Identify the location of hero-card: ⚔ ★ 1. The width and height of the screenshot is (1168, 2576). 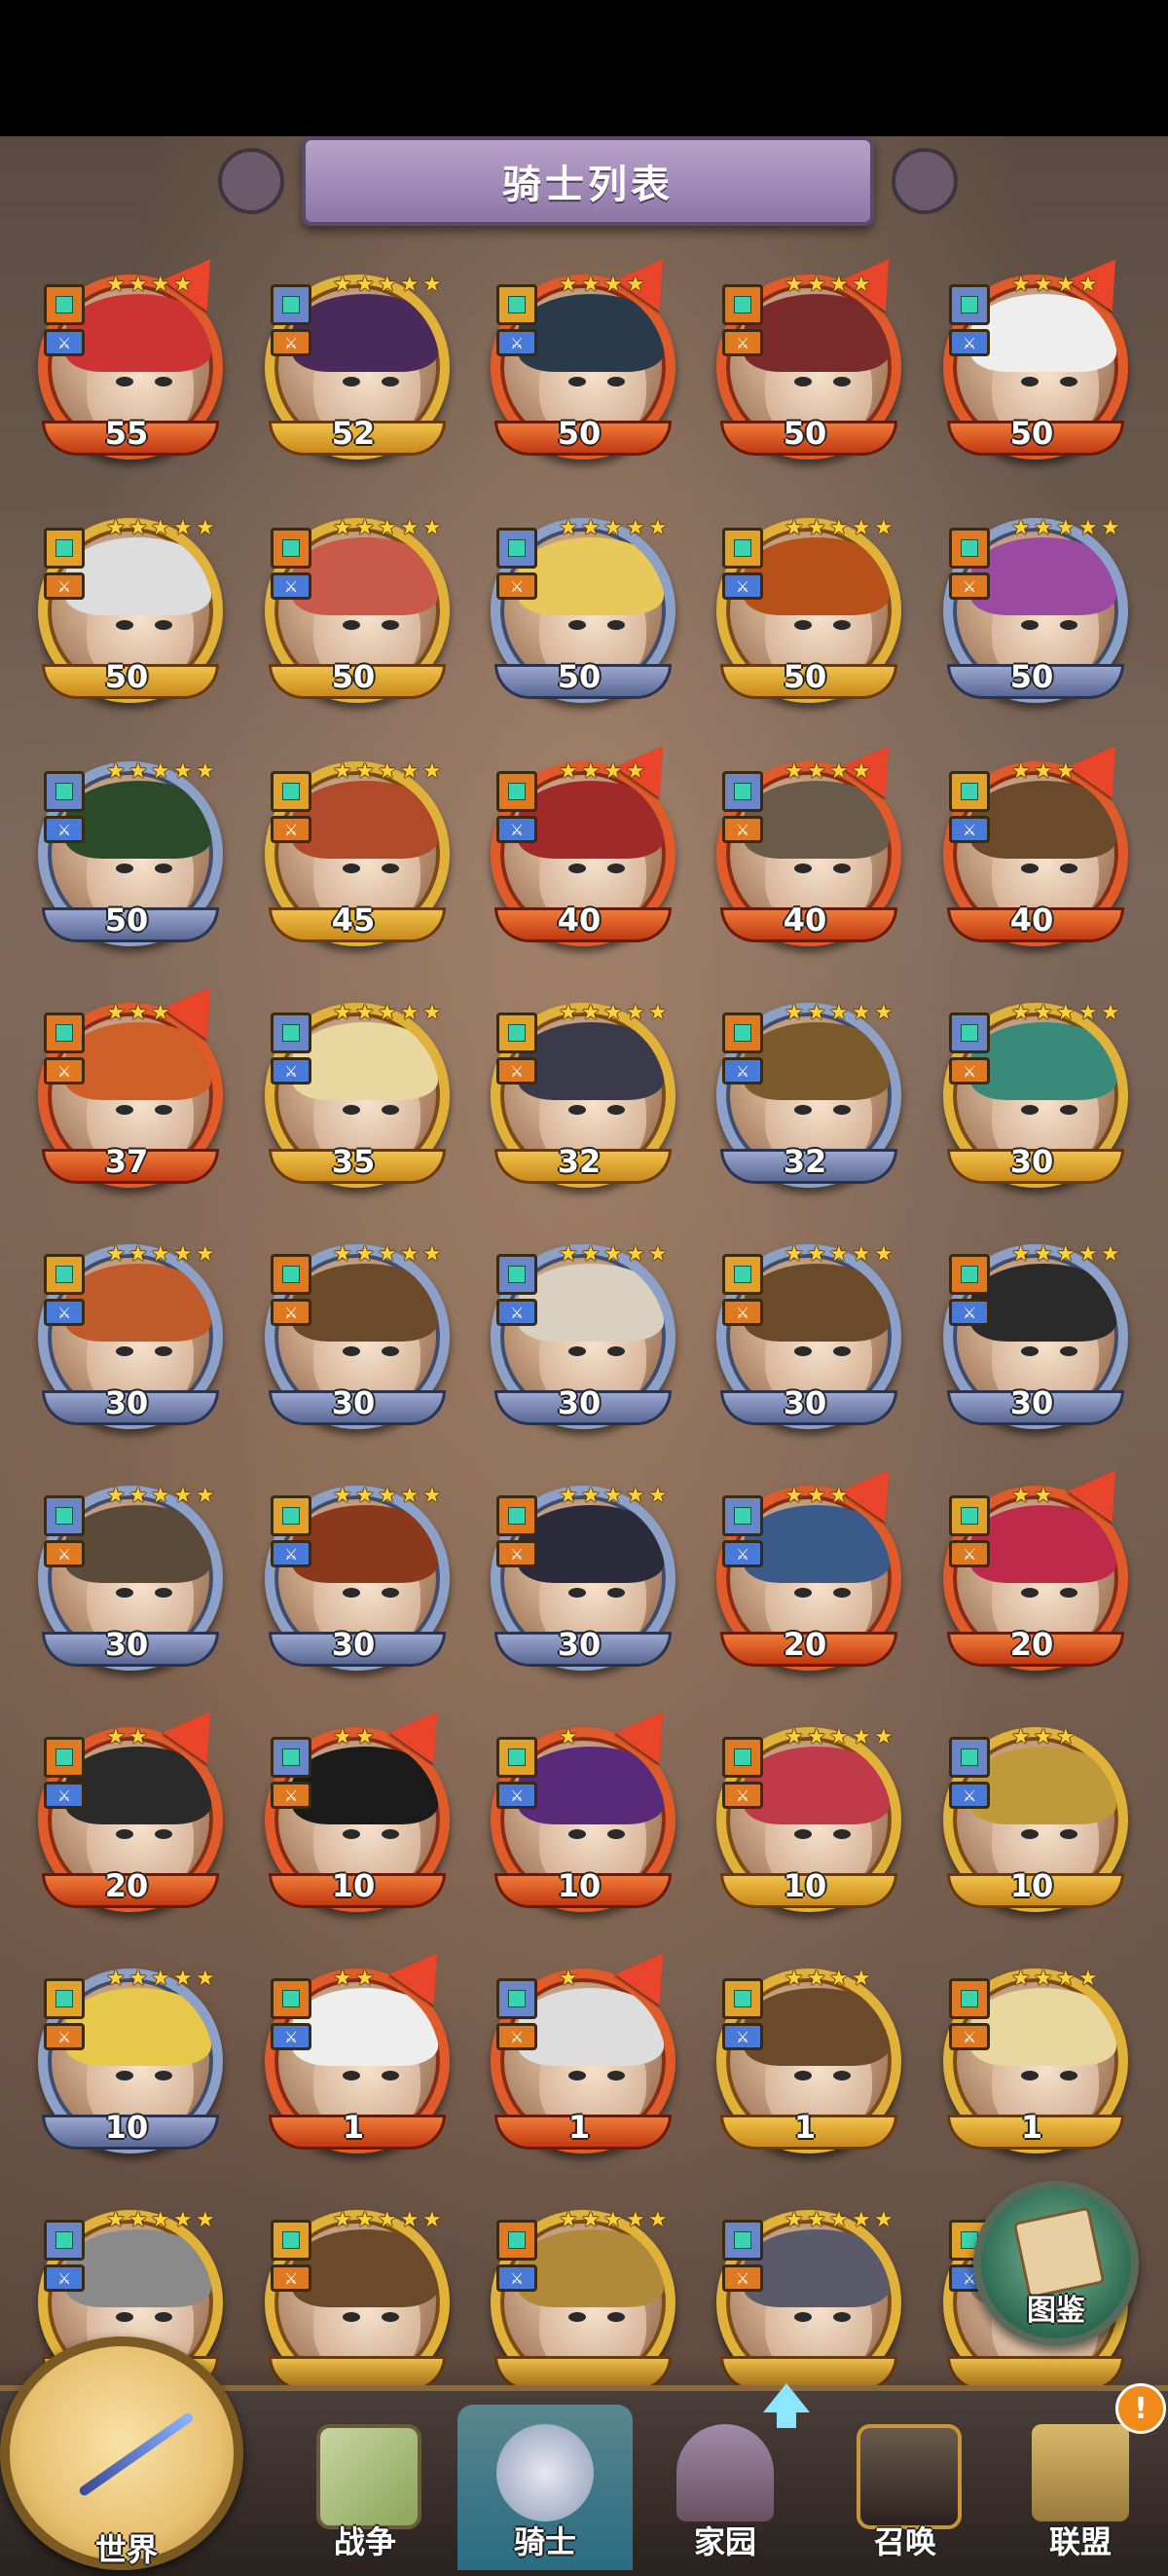
(582, 2050).